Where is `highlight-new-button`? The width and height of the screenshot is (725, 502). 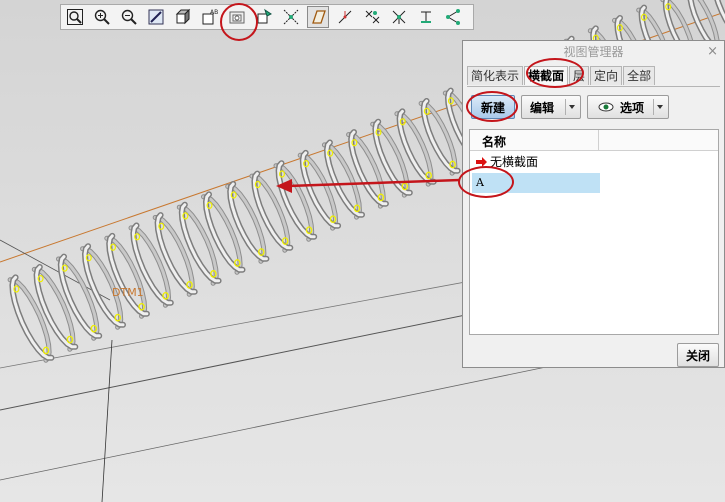
highlight-new-button is located at coordinates (492, 106).